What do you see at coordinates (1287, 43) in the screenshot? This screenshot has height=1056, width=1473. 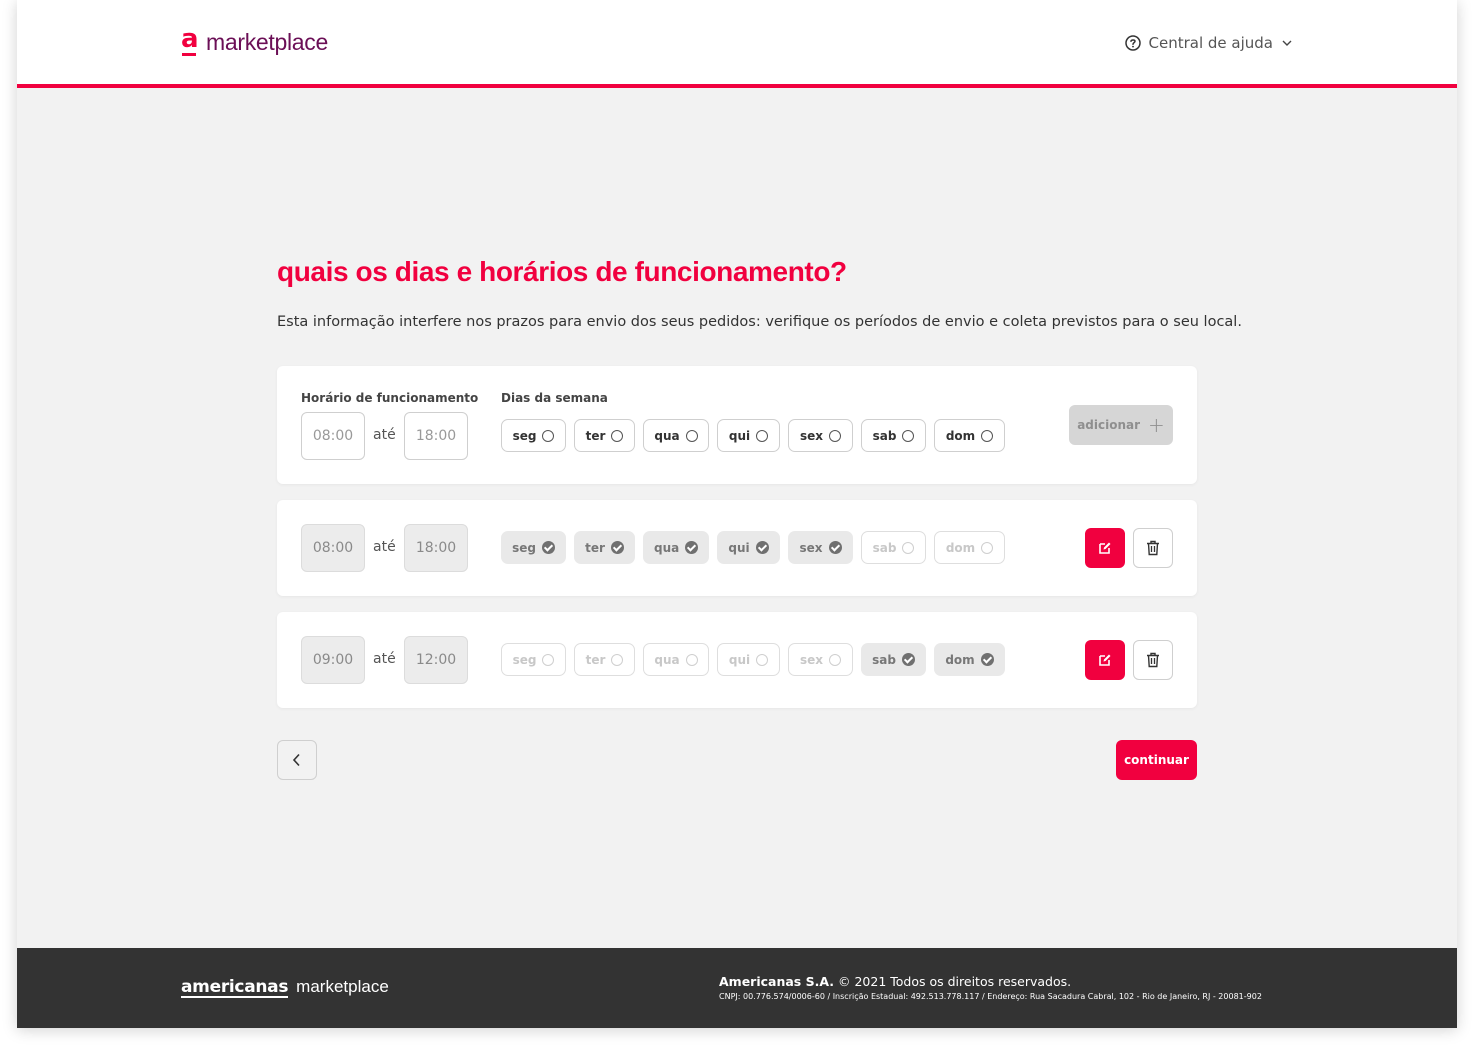 I see `chevron-down-icon` at bounding box center [1287, 43].